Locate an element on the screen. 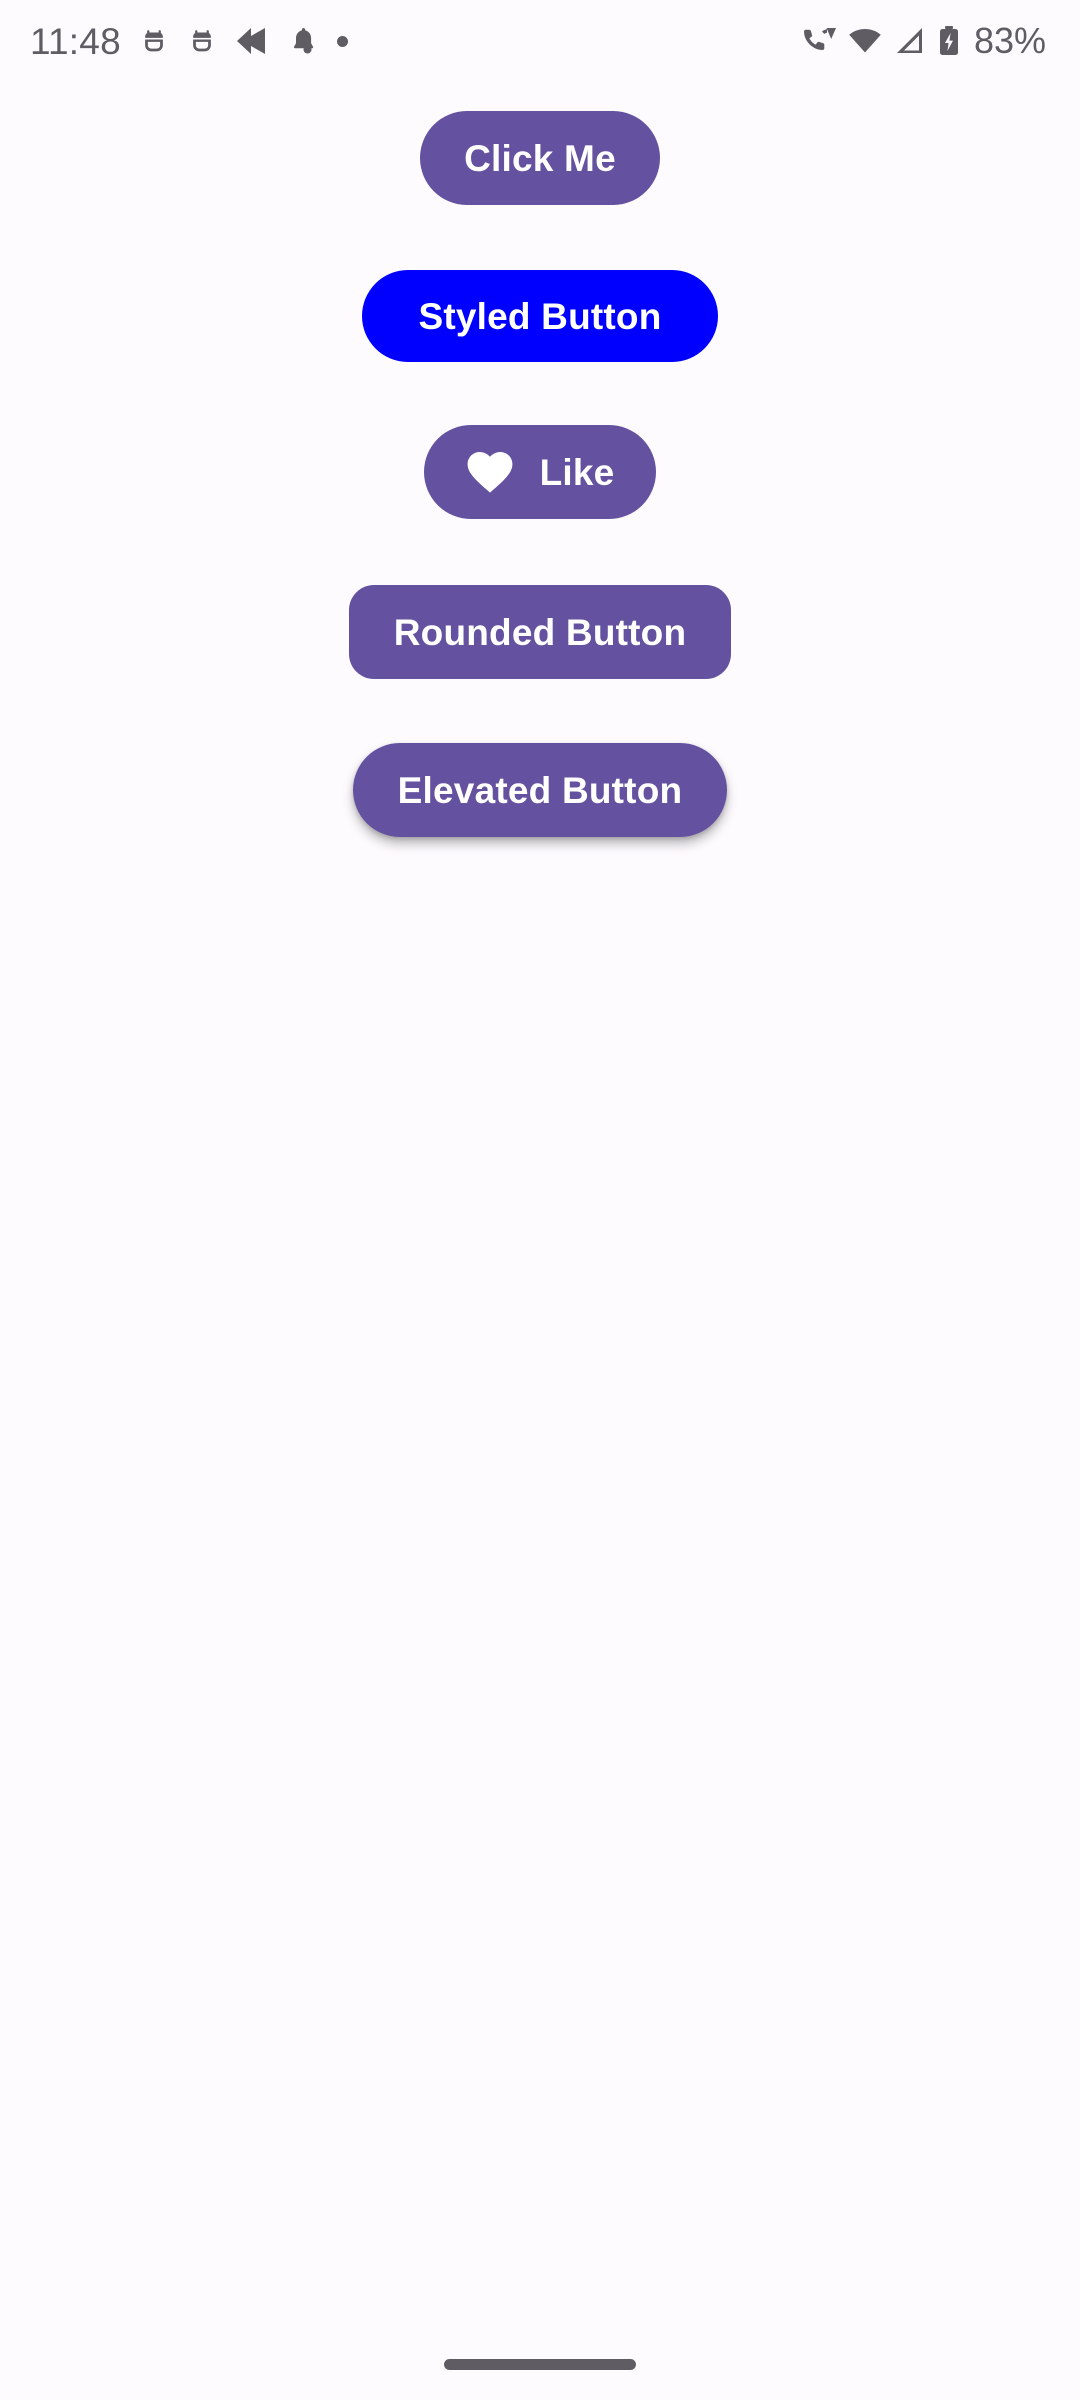  phone-wifi-calling-icon is located at coordinates (818, 41).